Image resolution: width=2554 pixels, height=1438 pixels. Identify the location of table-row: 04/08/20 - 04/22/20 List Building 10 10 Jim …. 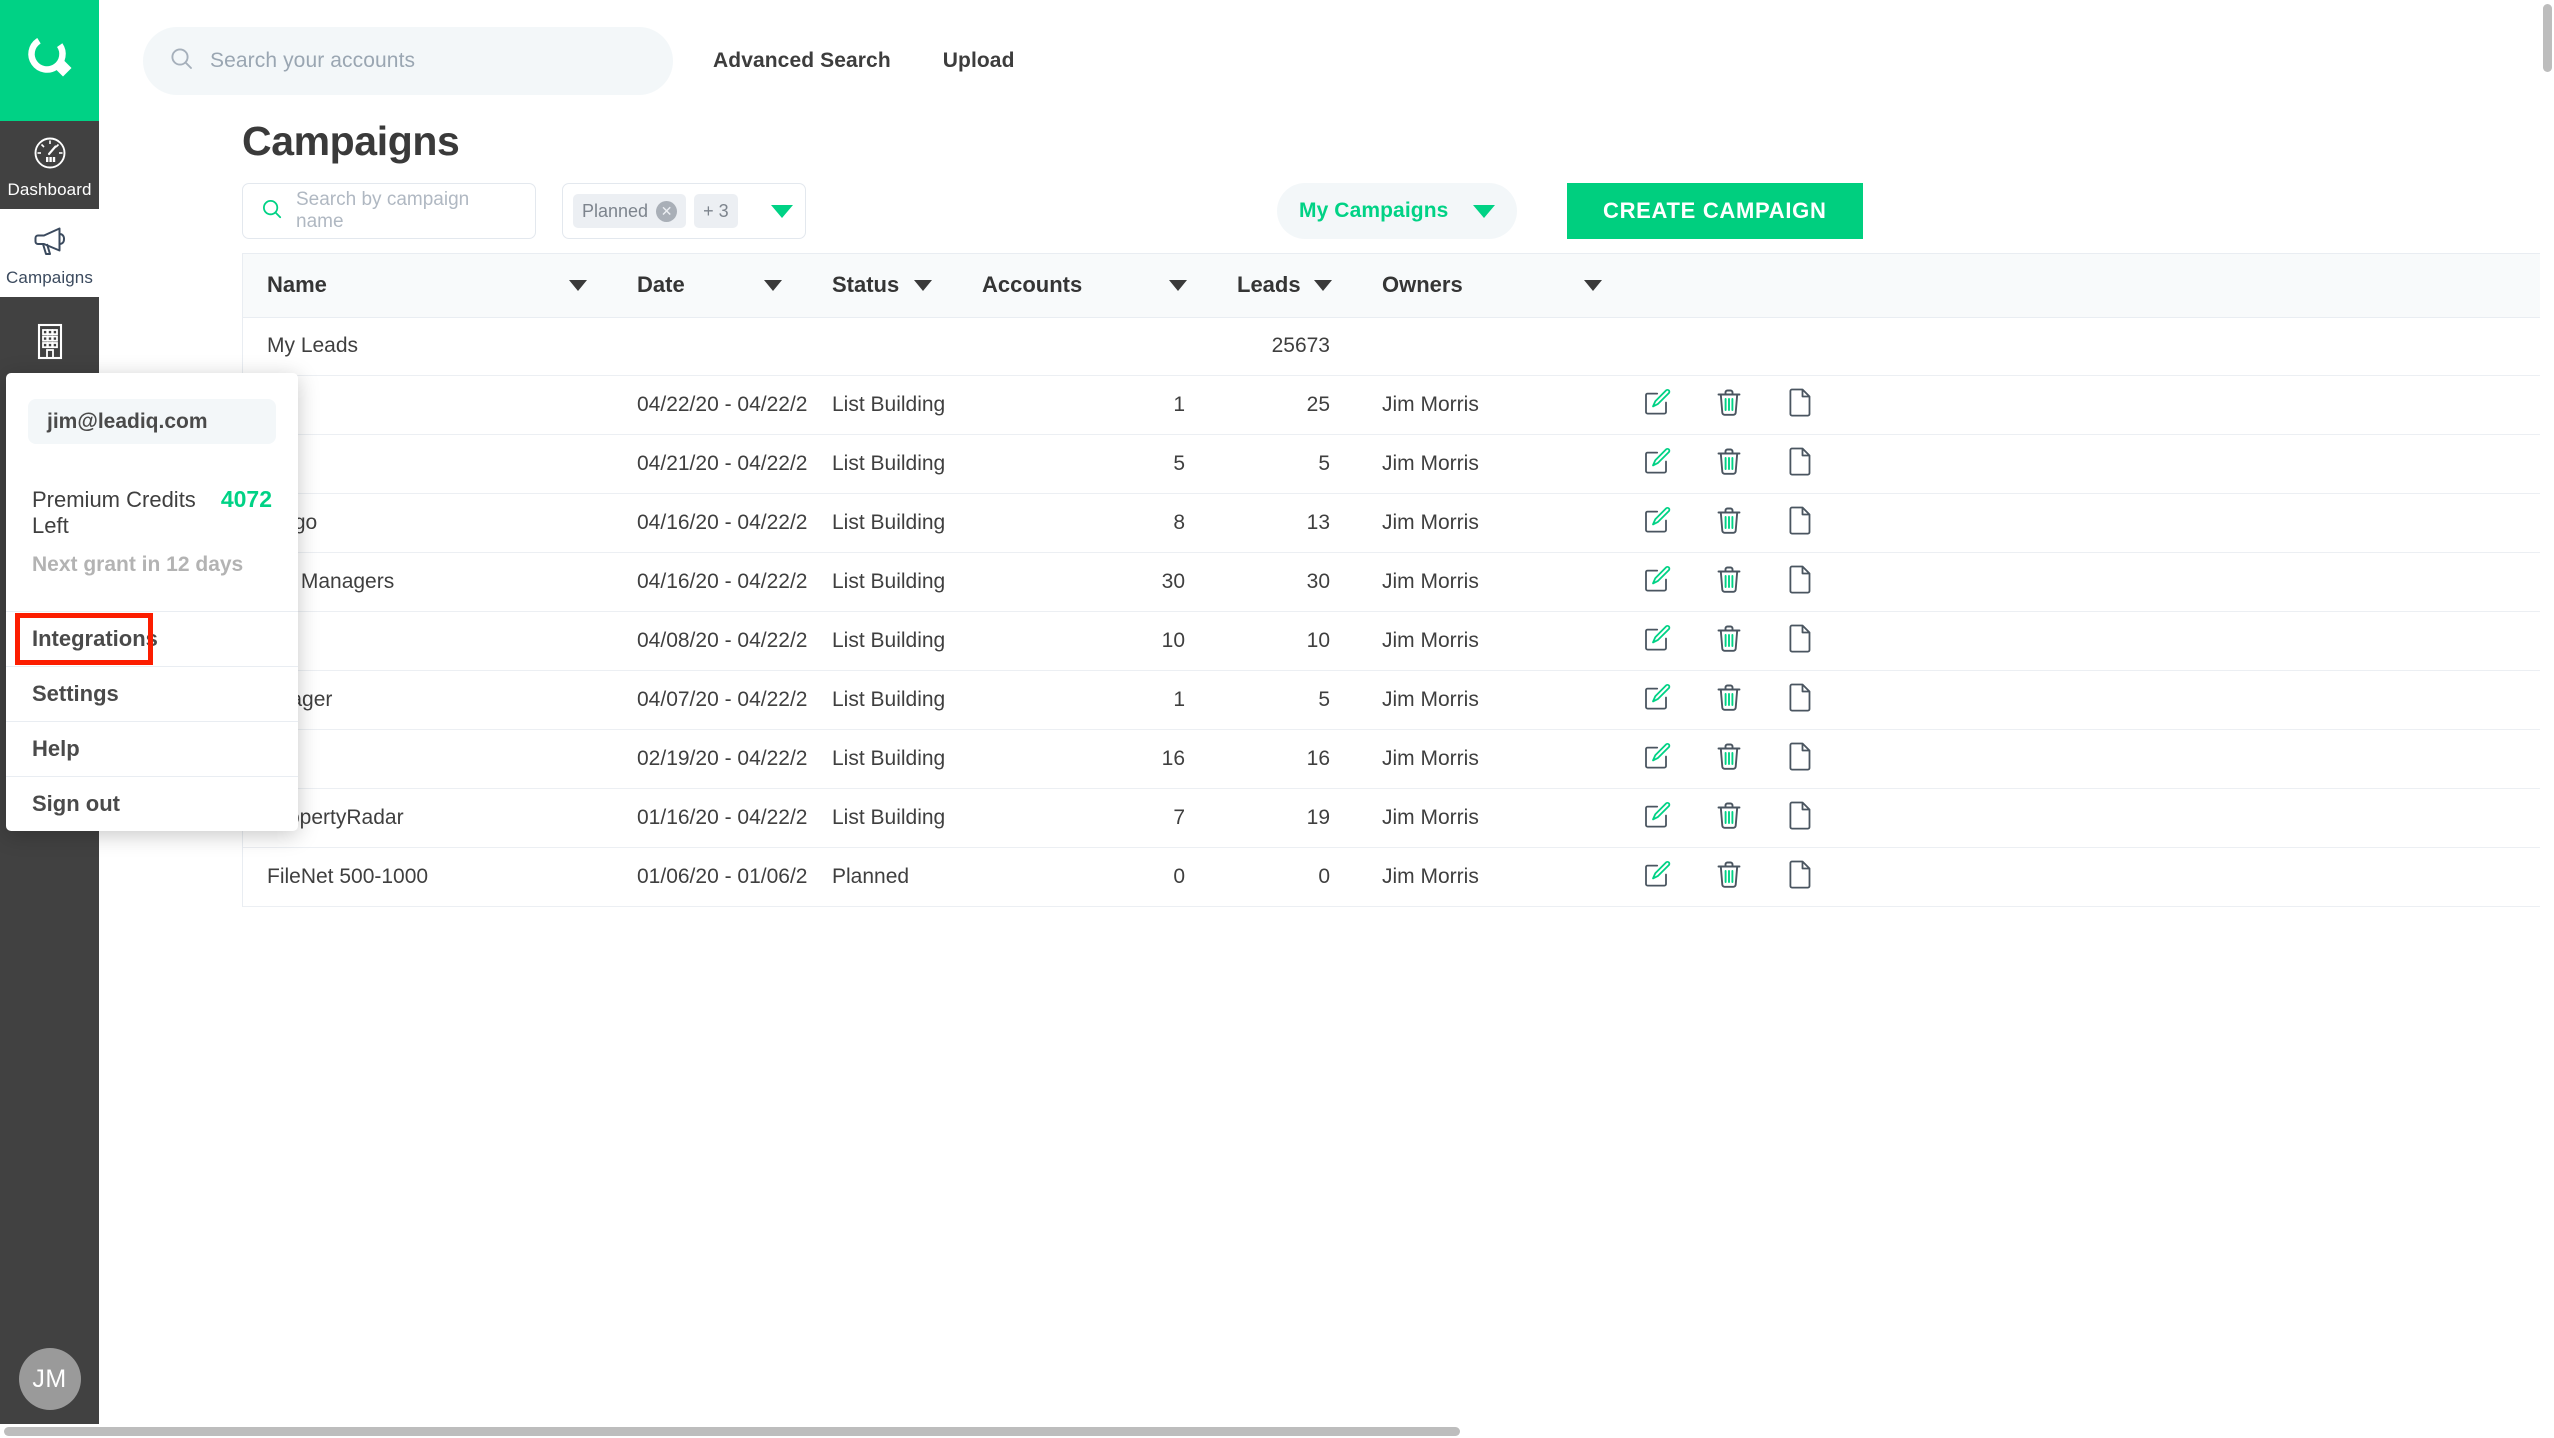
(1398, 641).